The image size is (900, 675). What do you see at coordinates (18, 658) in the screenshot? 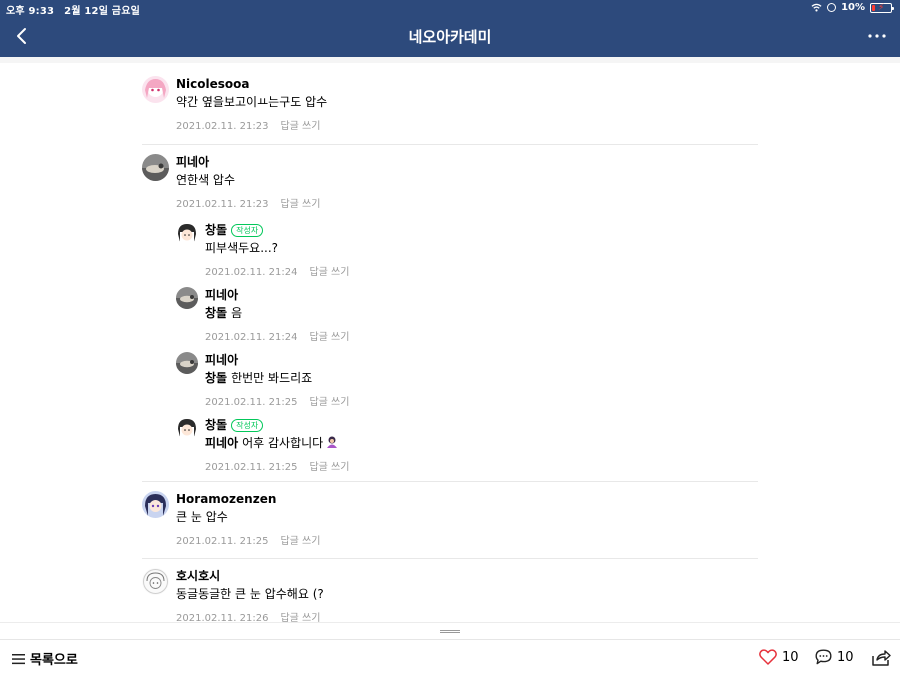
I see `list-icon` at bounding box center [18, 658].